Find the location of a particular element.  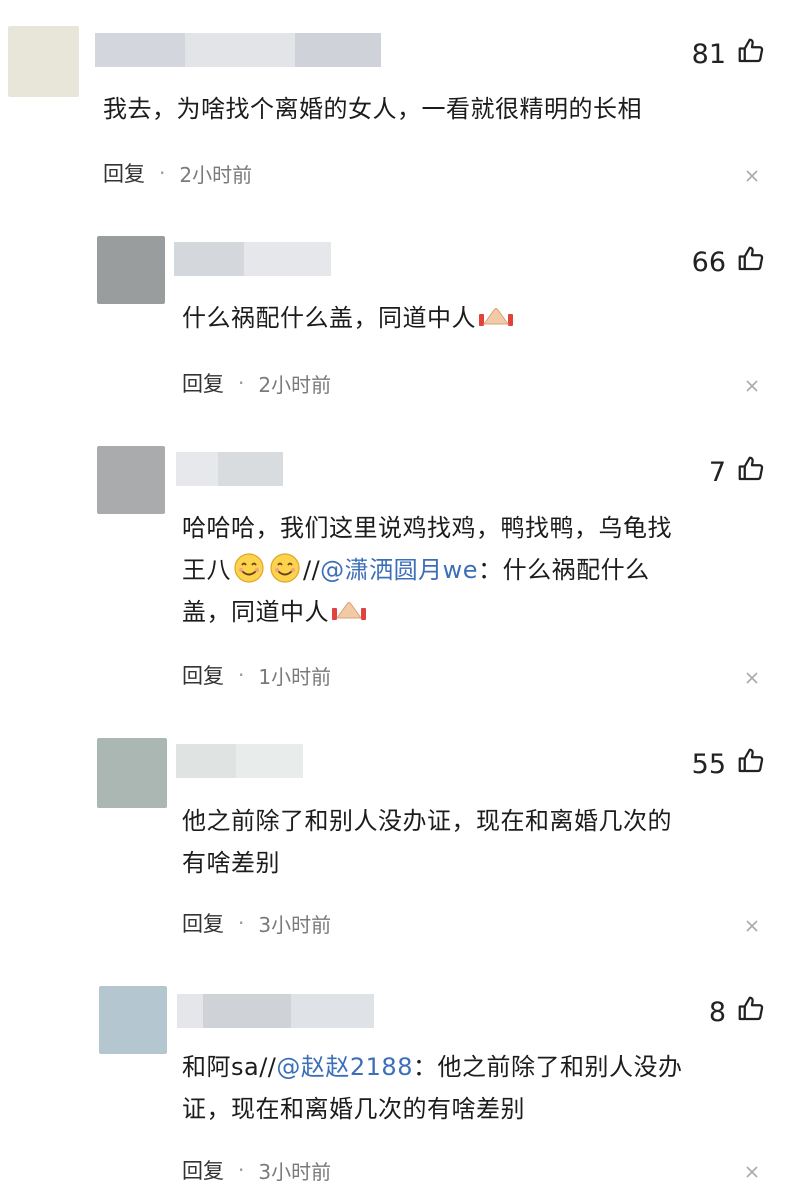

comment-text-body: 什么祸配什么盖，同道中人 is located at coordinates (329, 318).